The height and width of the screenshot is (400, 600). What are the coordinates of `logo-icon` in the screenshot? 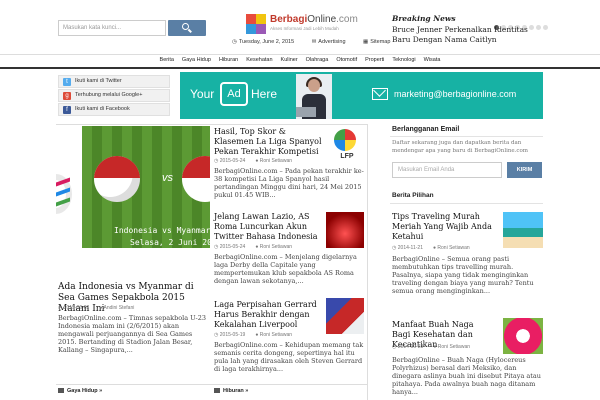 It's located at (256, 24).